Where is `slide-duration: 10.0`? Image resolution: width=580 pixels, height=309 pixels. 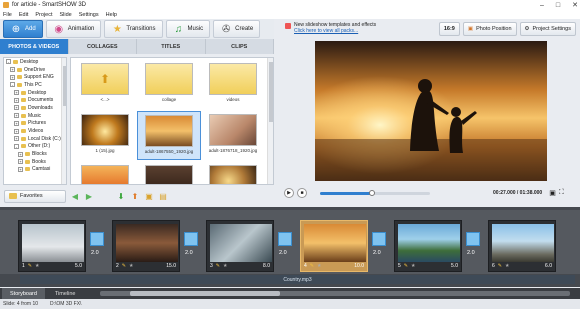 slide-duration: 10.0 is located at coordinates (359, 266).